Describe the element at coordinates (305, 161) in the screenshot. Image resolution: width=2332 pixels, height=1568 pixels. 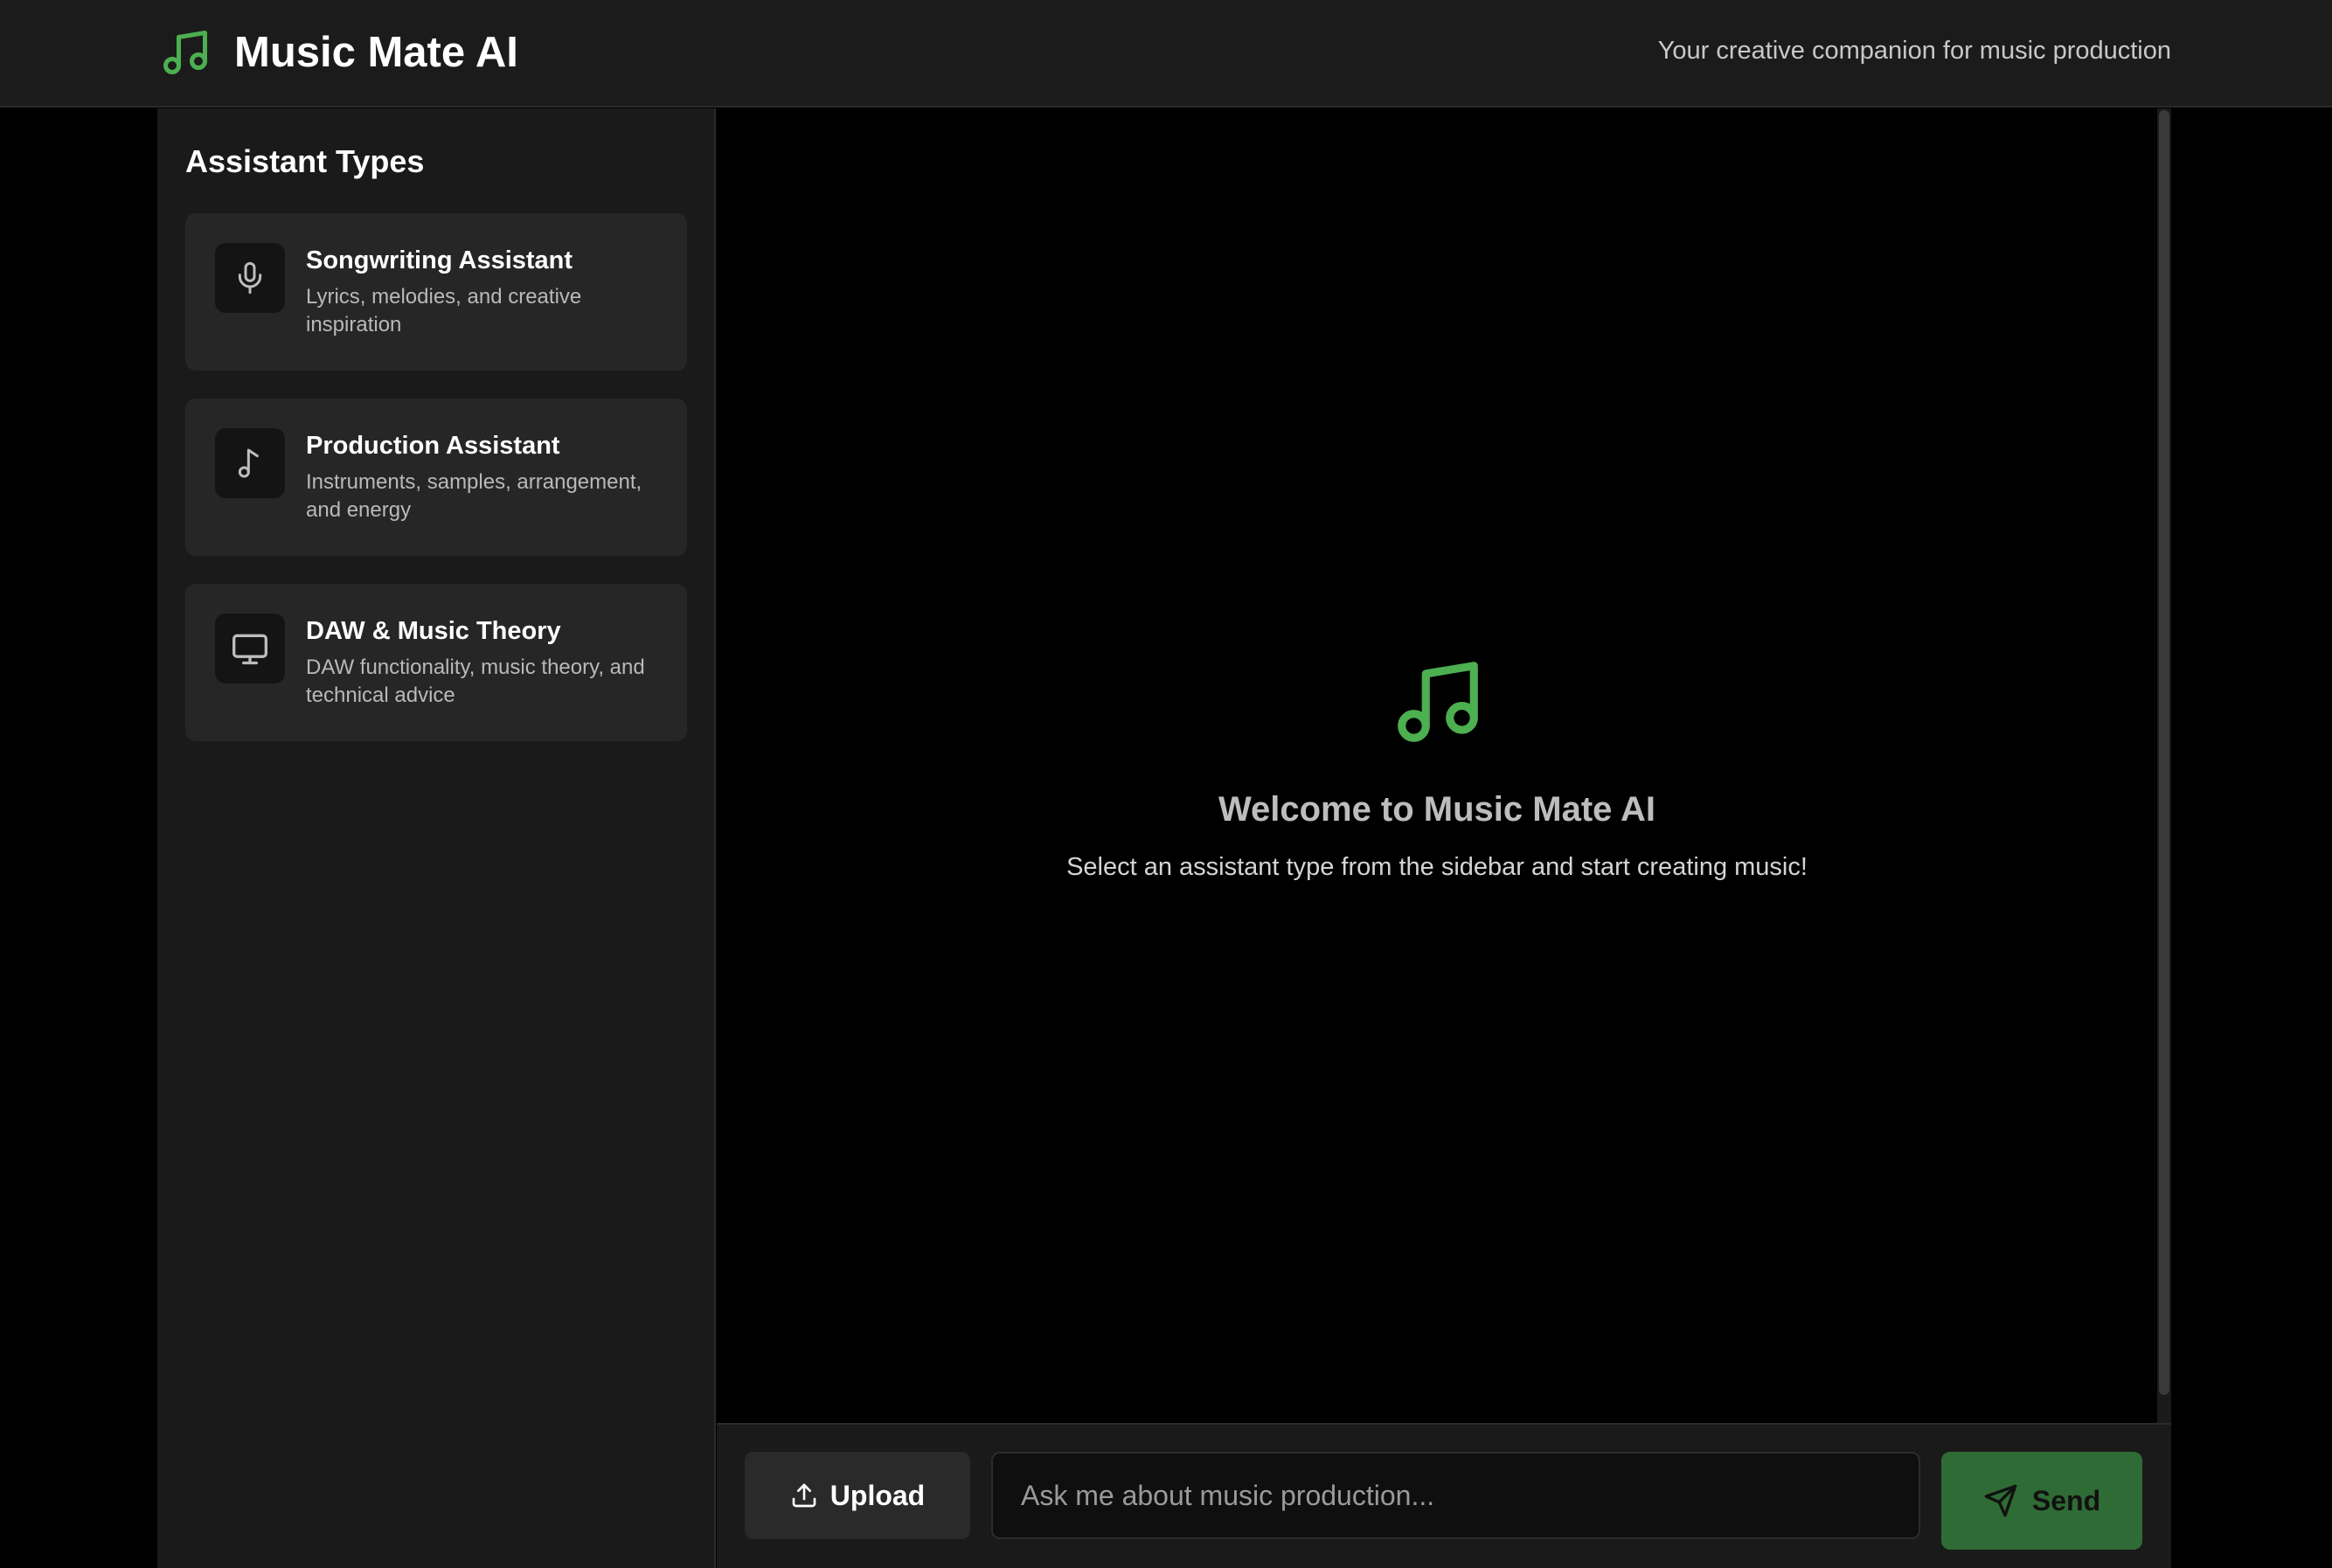
I see `sidebar-title: Assistant Types` at that location.